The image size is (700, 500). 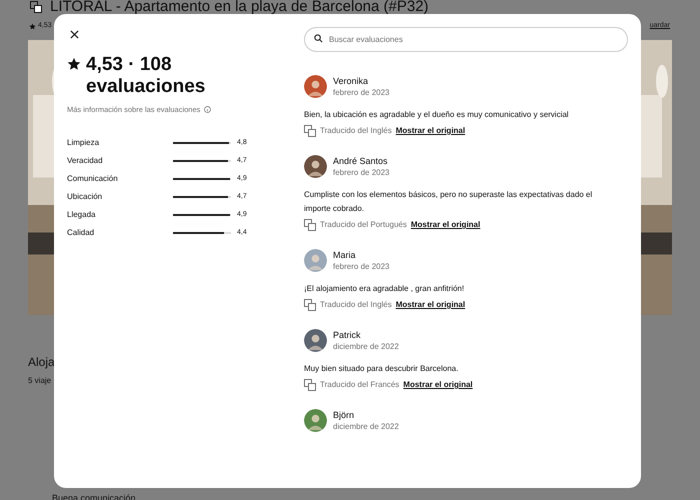 What do you see at coordinates (81, 214) in the screenshot?
I see `category-label: Llegada` at bounding box center [81, 214].